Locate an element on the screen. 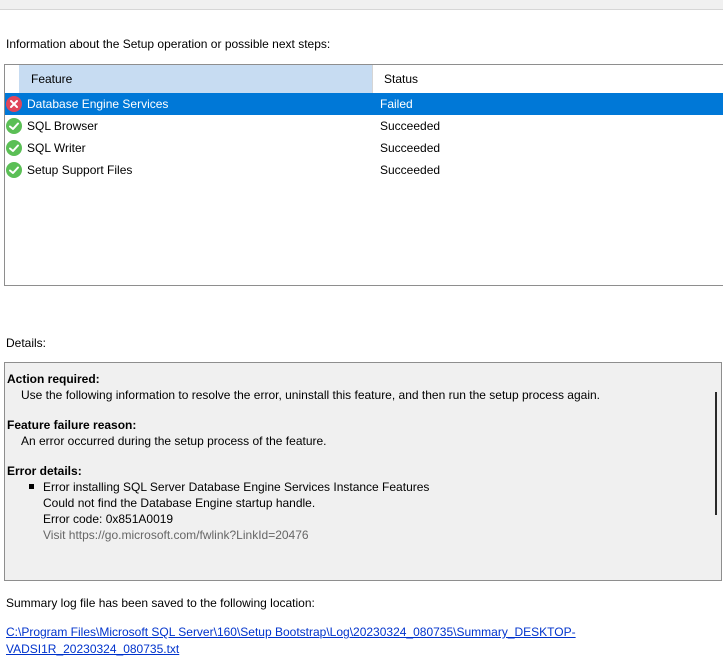 Image resolution: width=723 pixels, height=671 pixels. feature-name: SQL Writer is located at coordinates (56, 148).